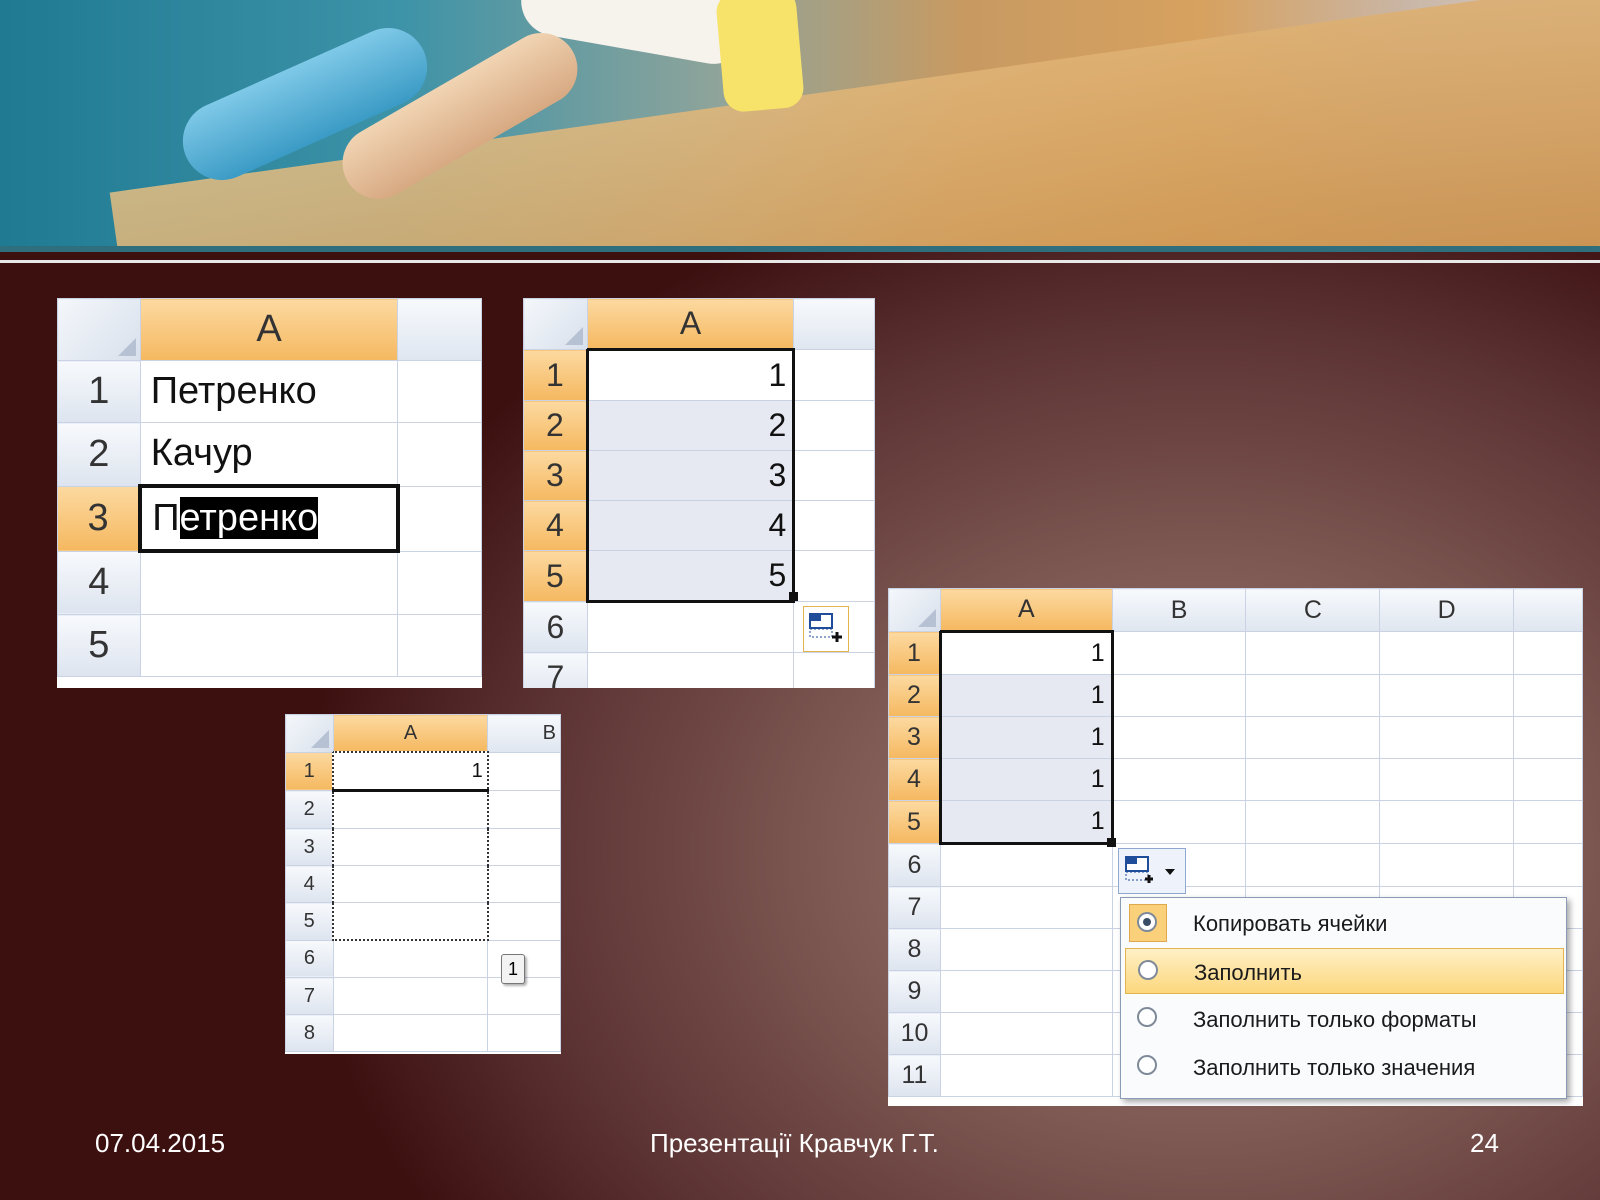 This screenshot has height=1200, width=1600. What do you see at coordinates (1548, 610) in the screenshot?
I see `column-header-e` at bounding box center [1548, 610].